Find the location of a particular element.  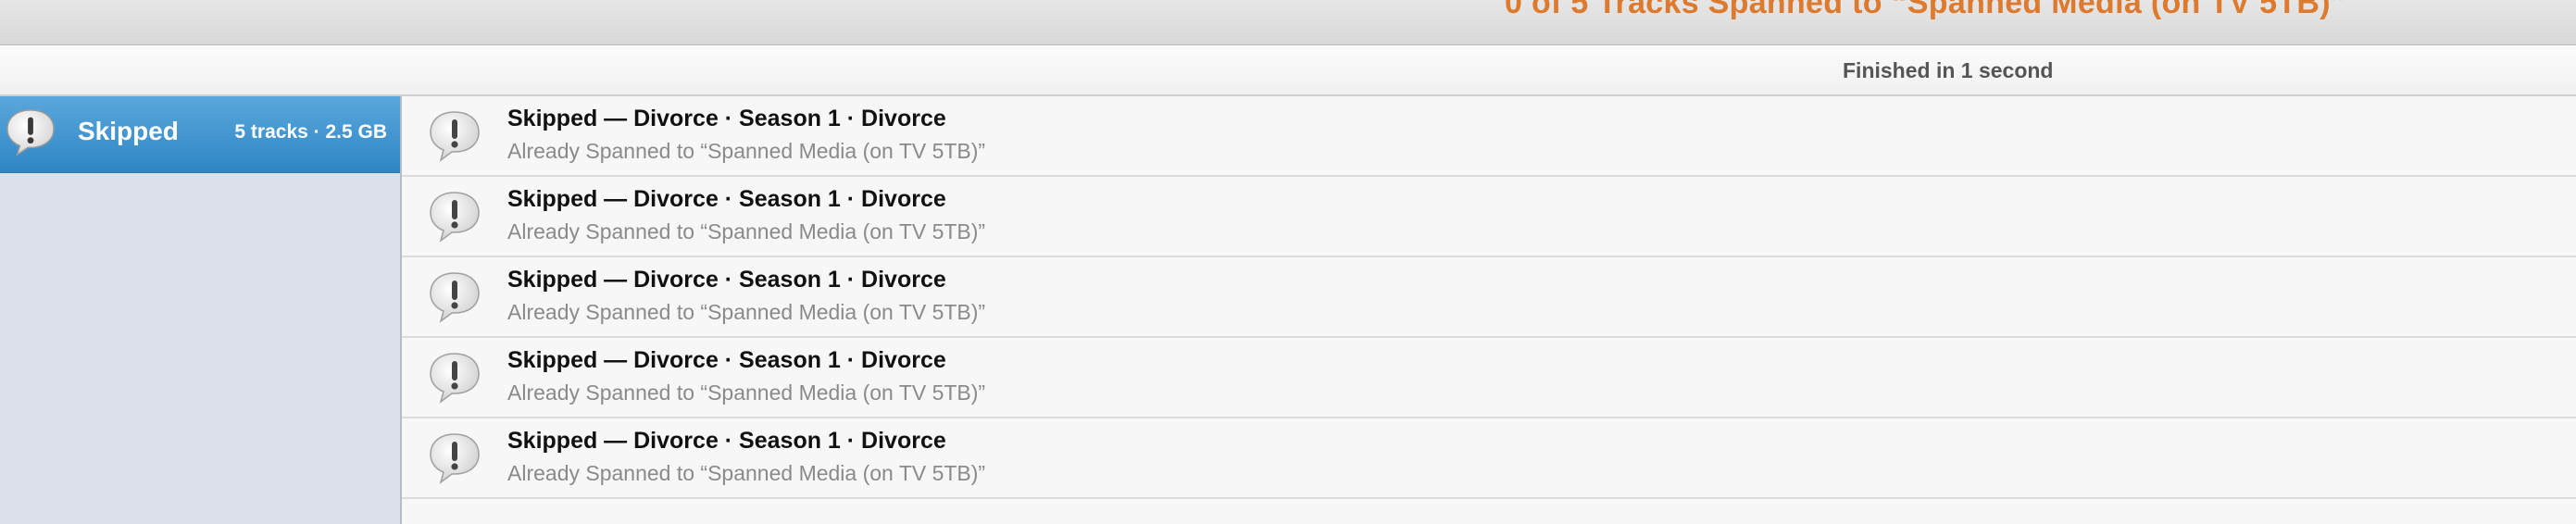

sidebar: Skipped 5 tracks · 2.5 GB is located at coordinates (201, 310).